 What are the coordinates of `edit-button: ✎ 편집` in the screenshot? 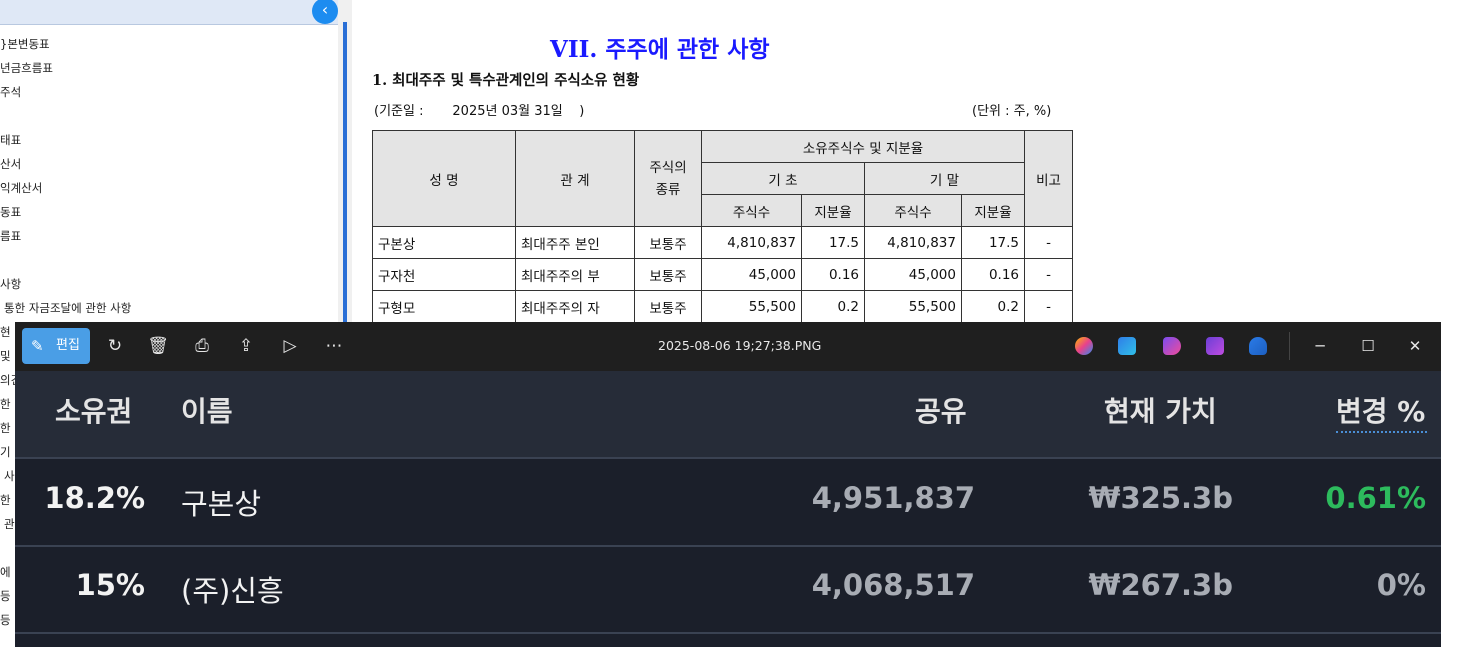 It's located at (56, 346).